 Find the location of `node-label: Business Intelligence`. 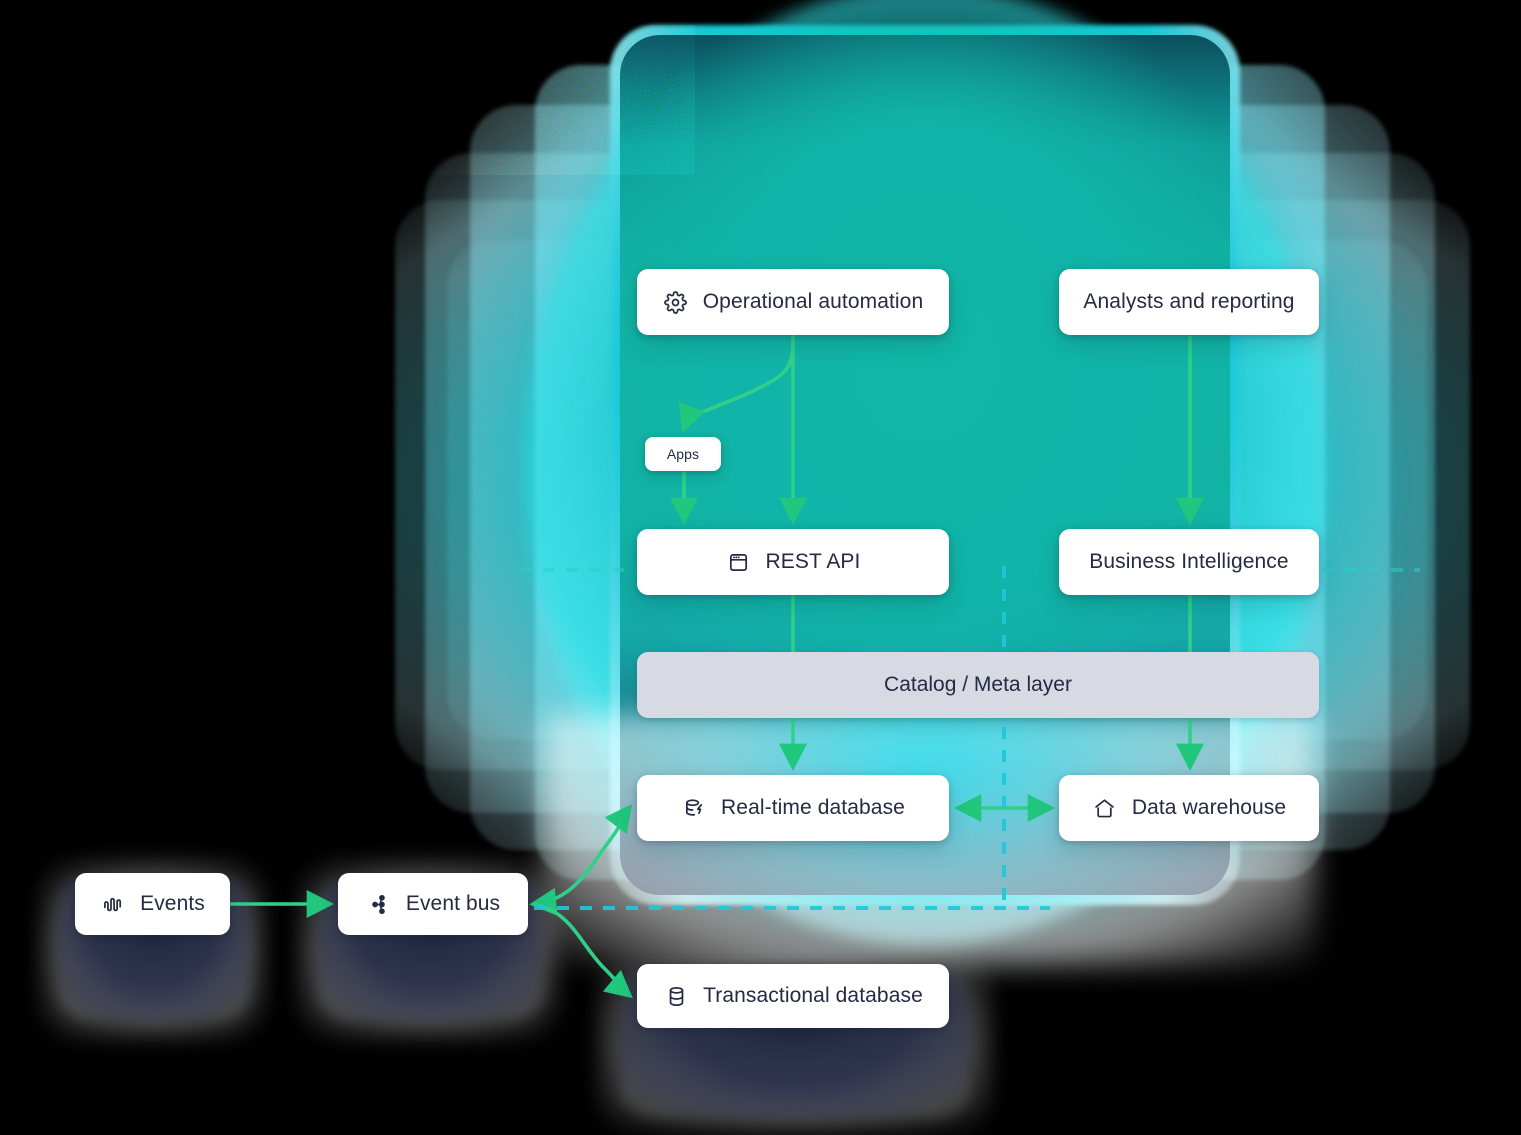

node-label: Business Intelligence is located at coordinates (1189, 561).